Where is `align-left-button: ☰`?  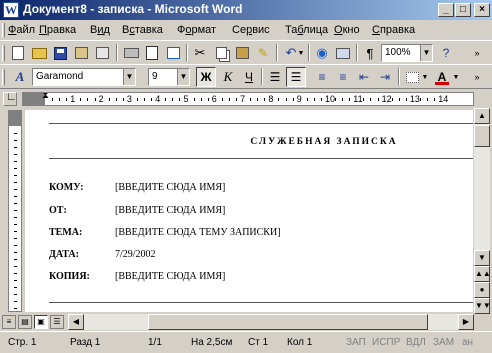
align-left-button: ☰ is located at coordinates (275, 77).